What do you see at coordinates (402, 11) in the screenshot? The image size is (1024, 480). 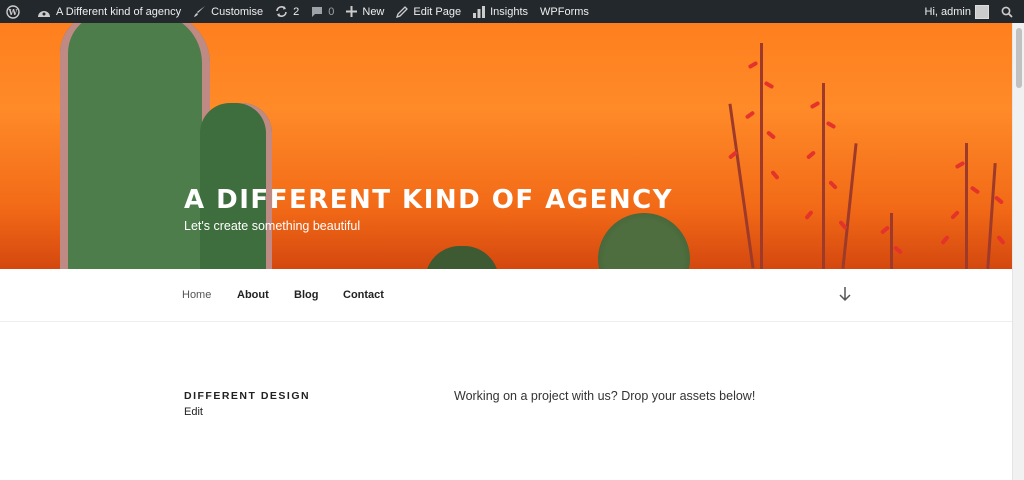 I see `pencil-icon` at bounding box center [402, 11].